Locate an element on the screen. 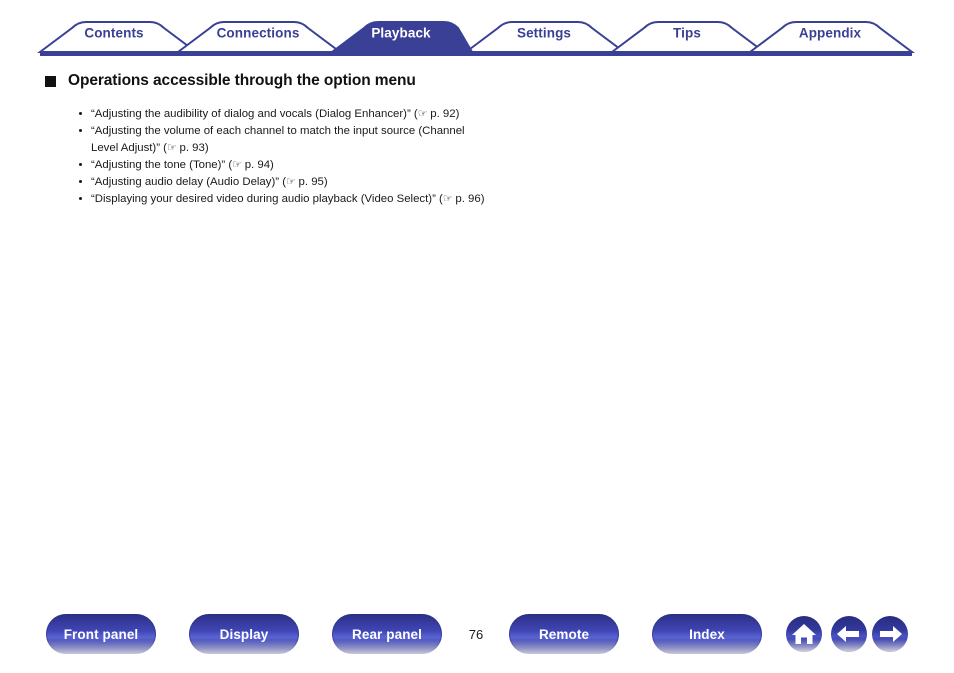 The image size is (954, 673). page-reference: ☞ p. 93) is located at coordinates (188, 148).